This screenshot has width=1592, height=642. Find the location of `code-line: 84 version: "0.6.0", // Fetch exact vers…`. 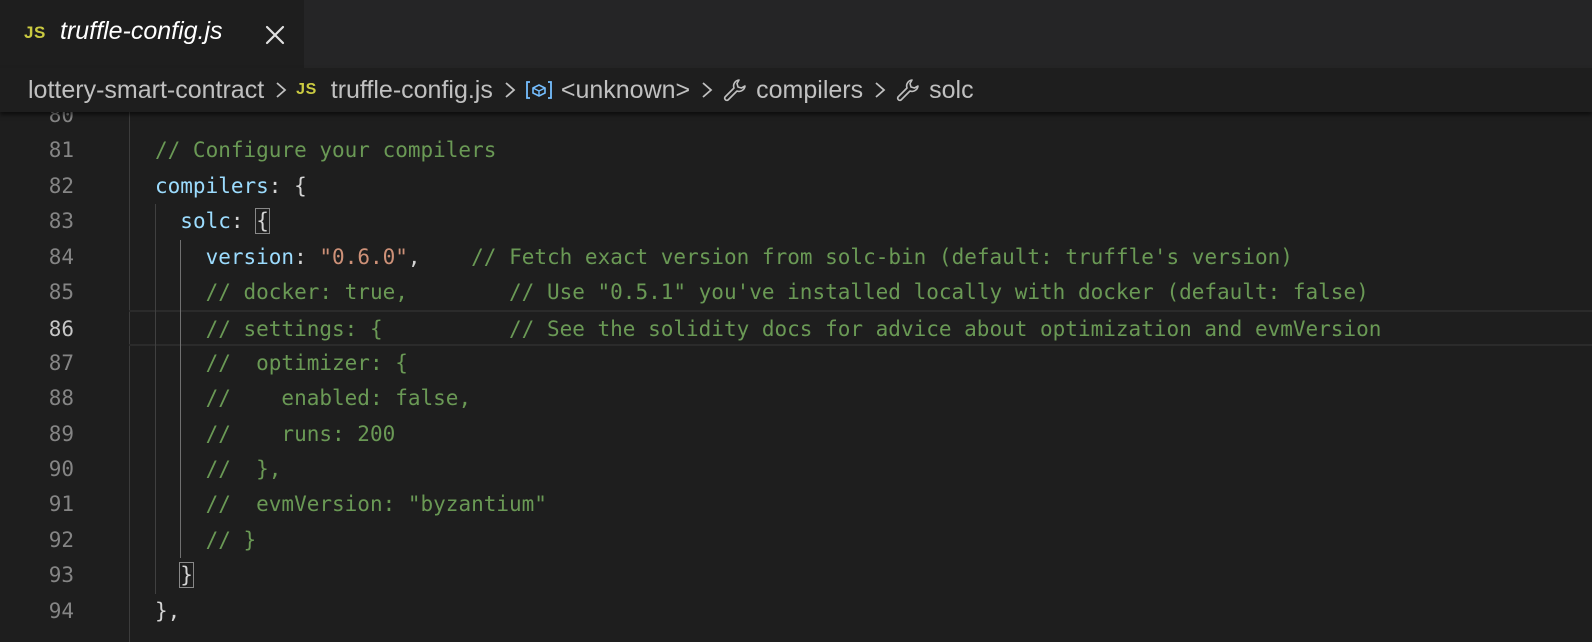

code-line: 84 version: "0.6.0", // Fetch exact vers… is located at coordinates (796, 257).